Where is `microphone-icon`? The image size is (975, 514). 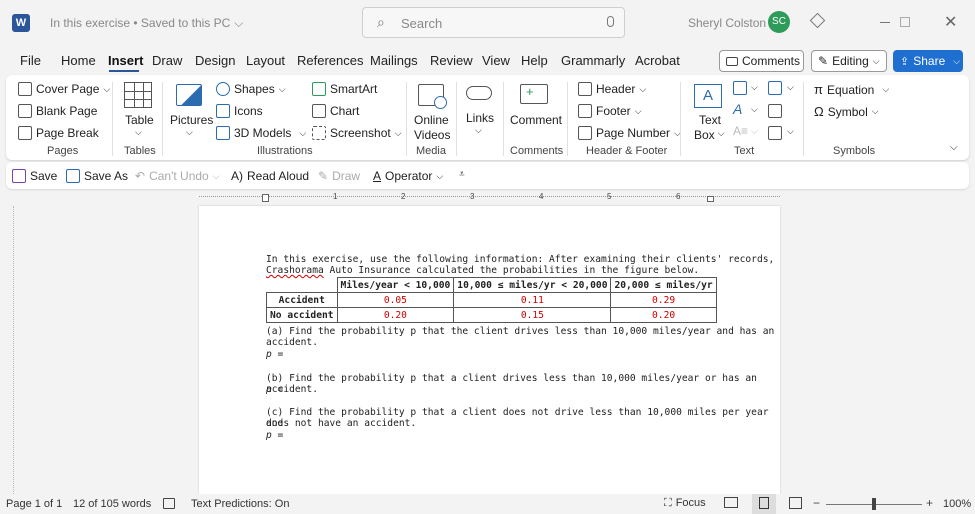
microphone-icon is located at coordinates (610, 21).